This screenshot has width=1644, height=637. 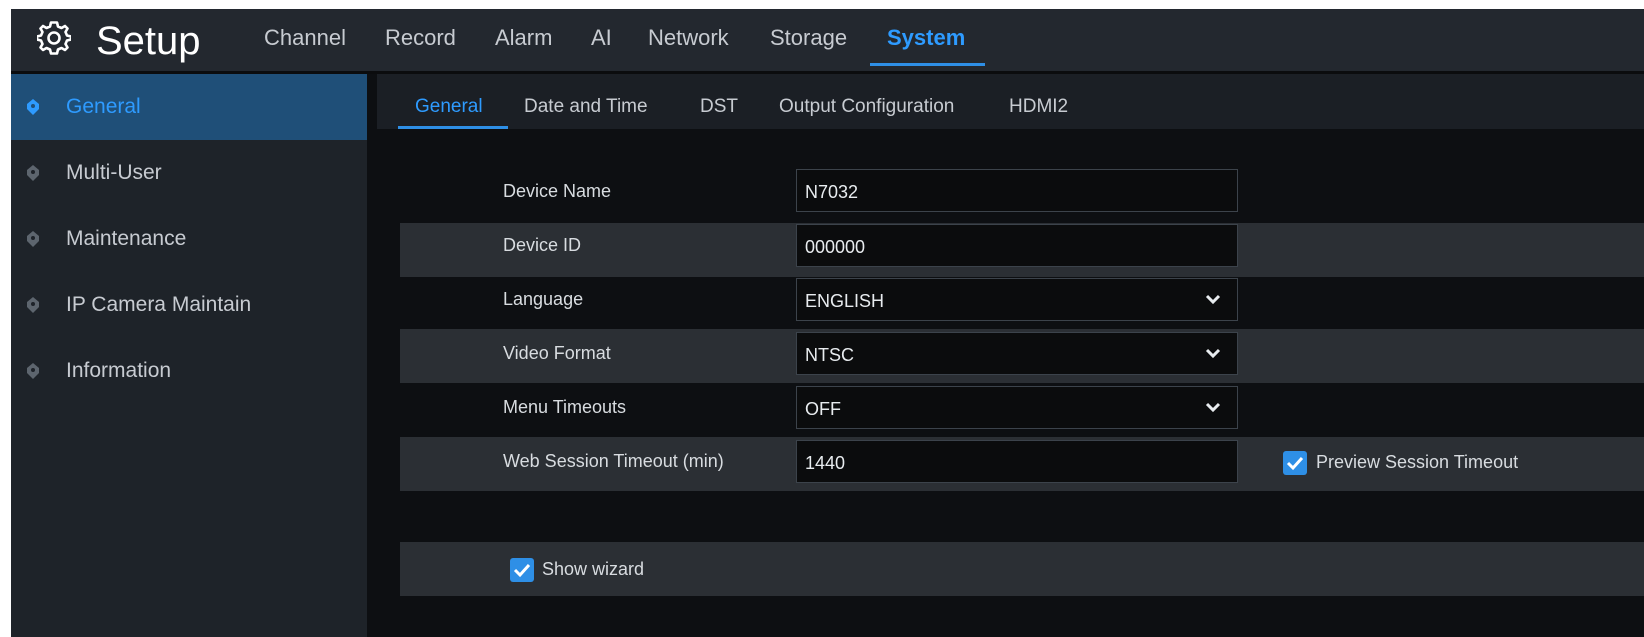 I want to click on preview-session-timeout-label: Preview Session Timeout, so click(x=1417, y=462).